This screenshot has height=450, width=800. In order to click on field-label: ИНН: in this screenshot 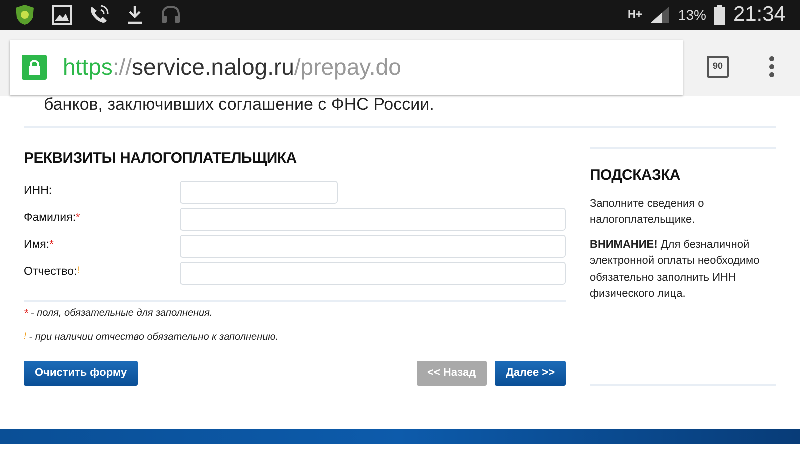, I will do `click(39, 192)`.